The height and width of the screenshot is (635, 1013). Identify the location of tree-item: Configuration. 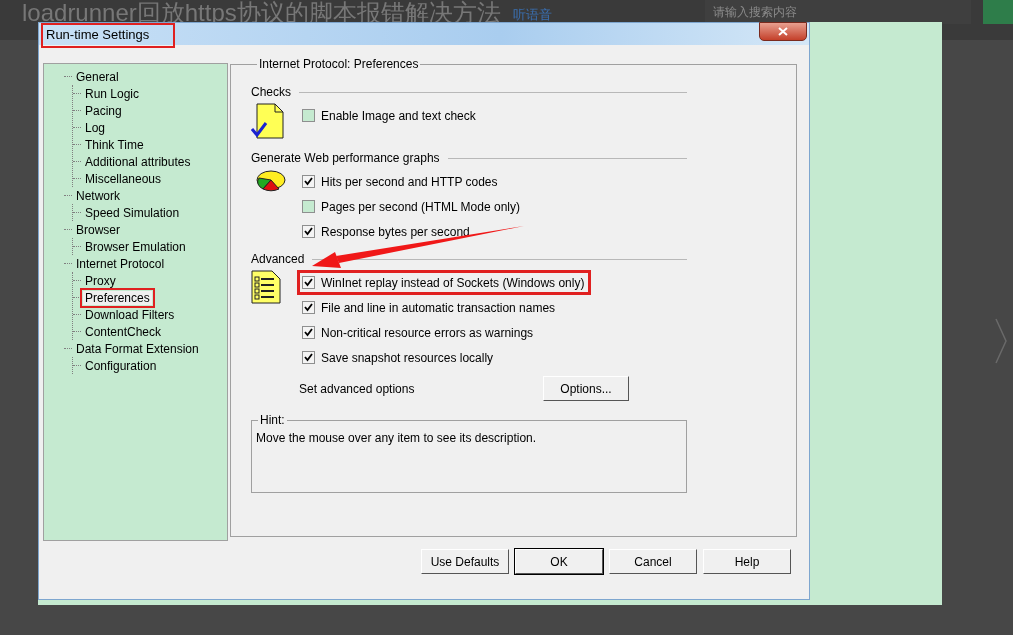
(121, 365).